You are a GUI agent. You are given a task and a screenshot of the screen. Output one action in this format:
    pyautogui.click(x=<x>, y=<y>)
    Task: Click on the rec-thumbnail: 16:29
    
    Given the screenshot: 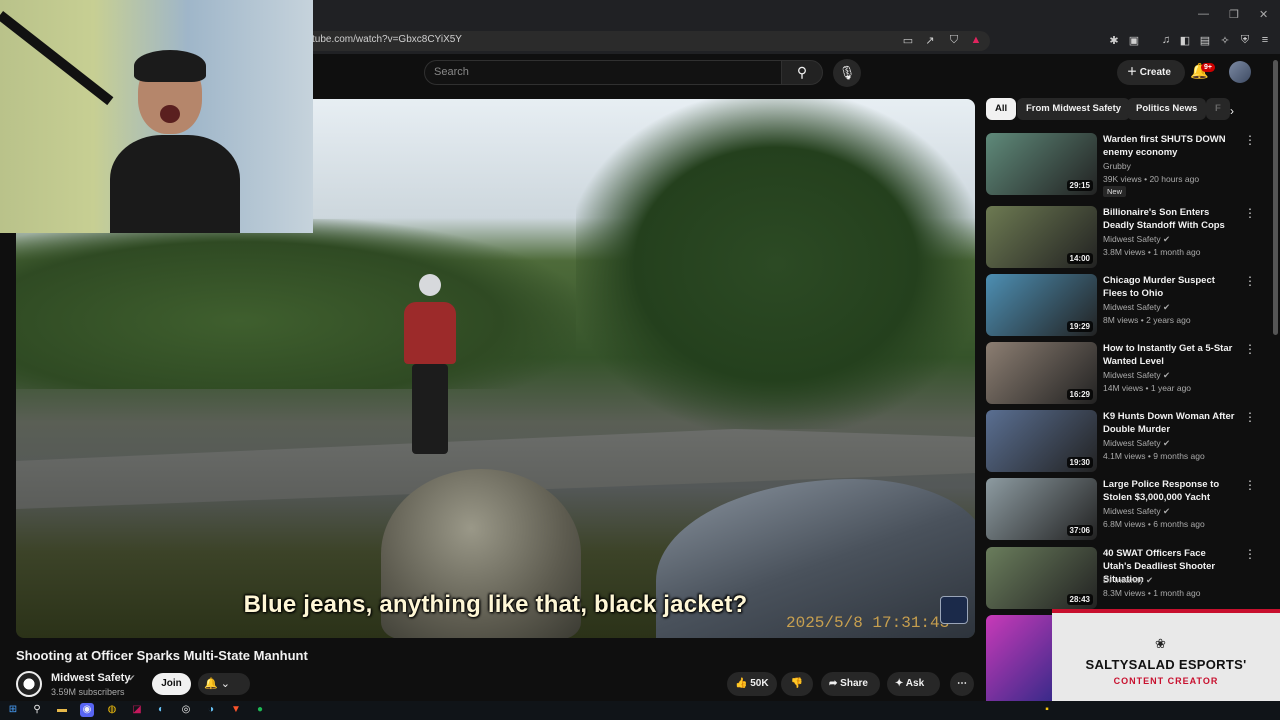 What is the action you would take?
    pyautogui.click(x=1041, y=373)
    